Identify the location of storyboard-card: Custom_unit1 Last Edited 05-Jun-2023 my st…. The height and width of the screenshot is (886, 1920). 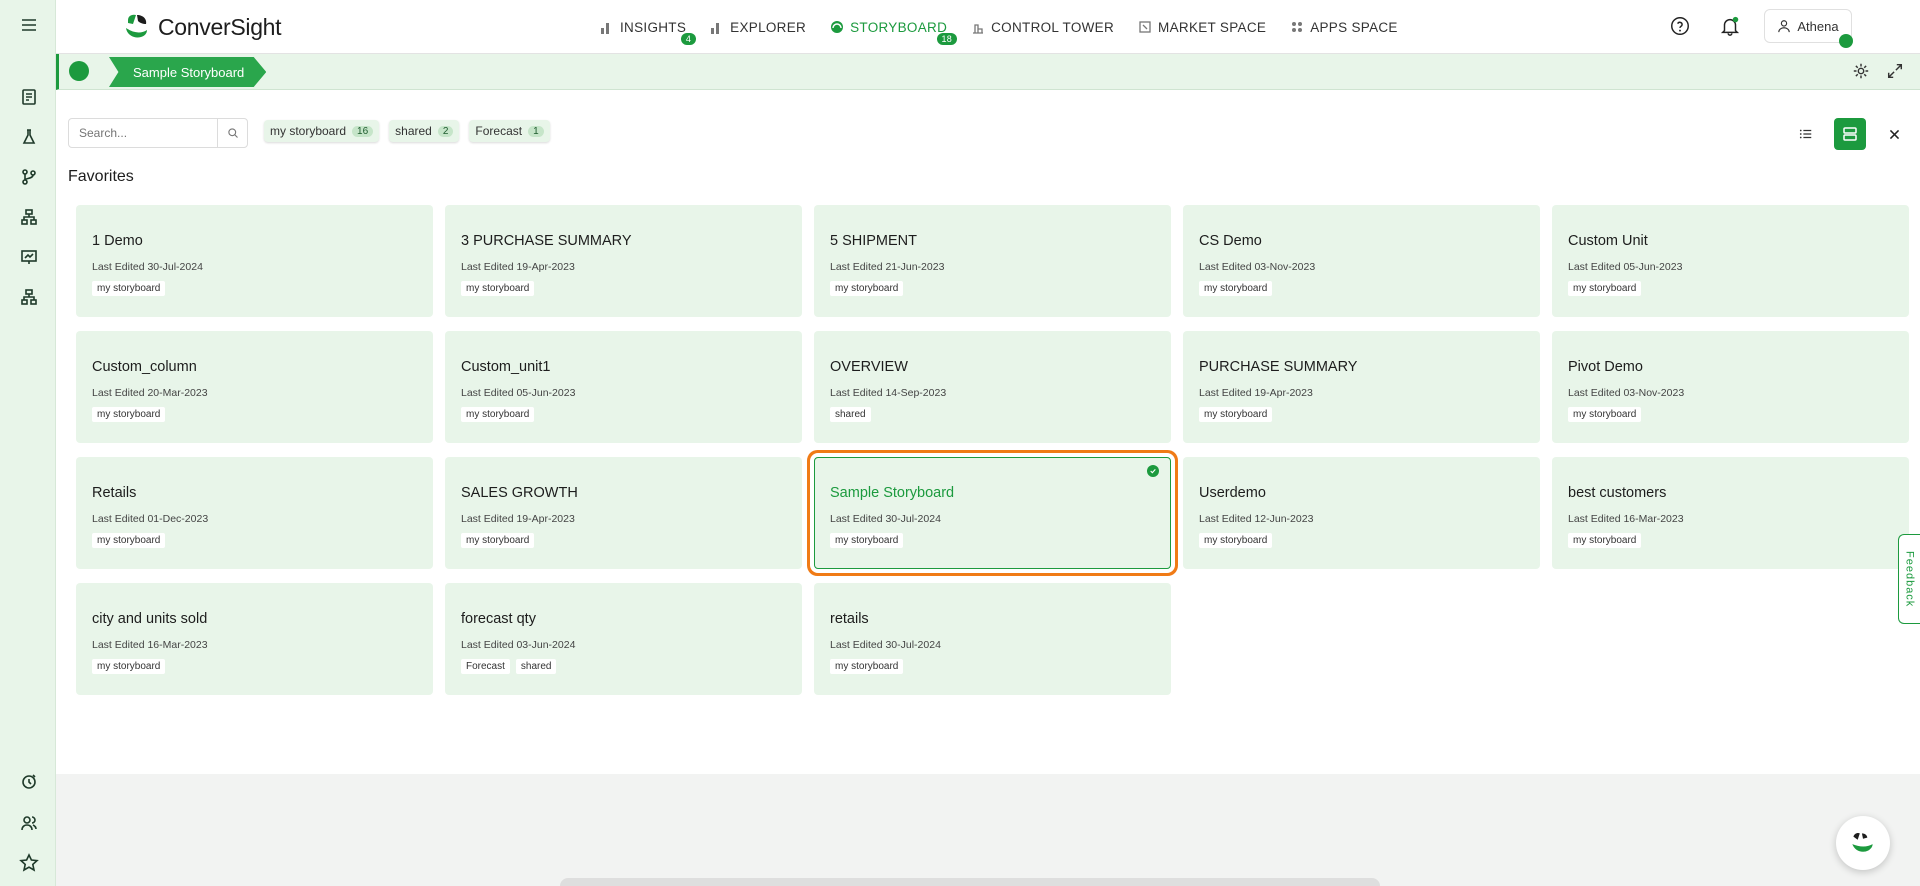
(623, 387).